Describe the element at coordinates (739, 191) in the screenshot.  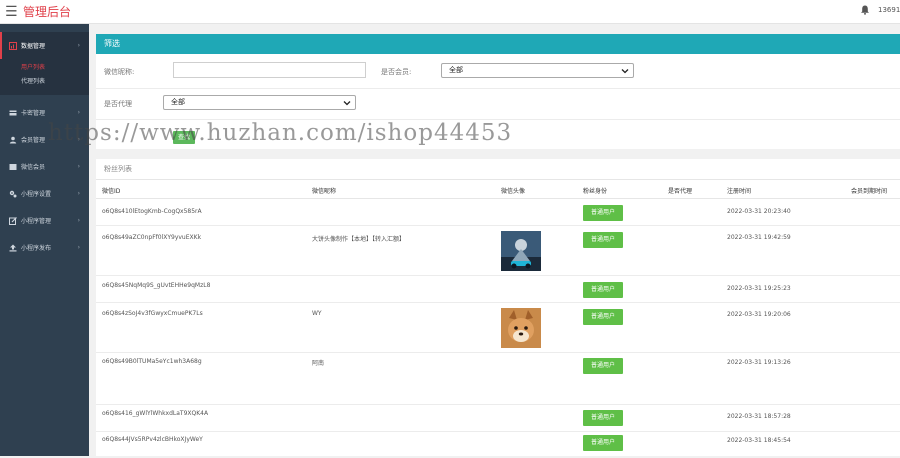
I see `column-header-register-time: 注册时间` at that location.